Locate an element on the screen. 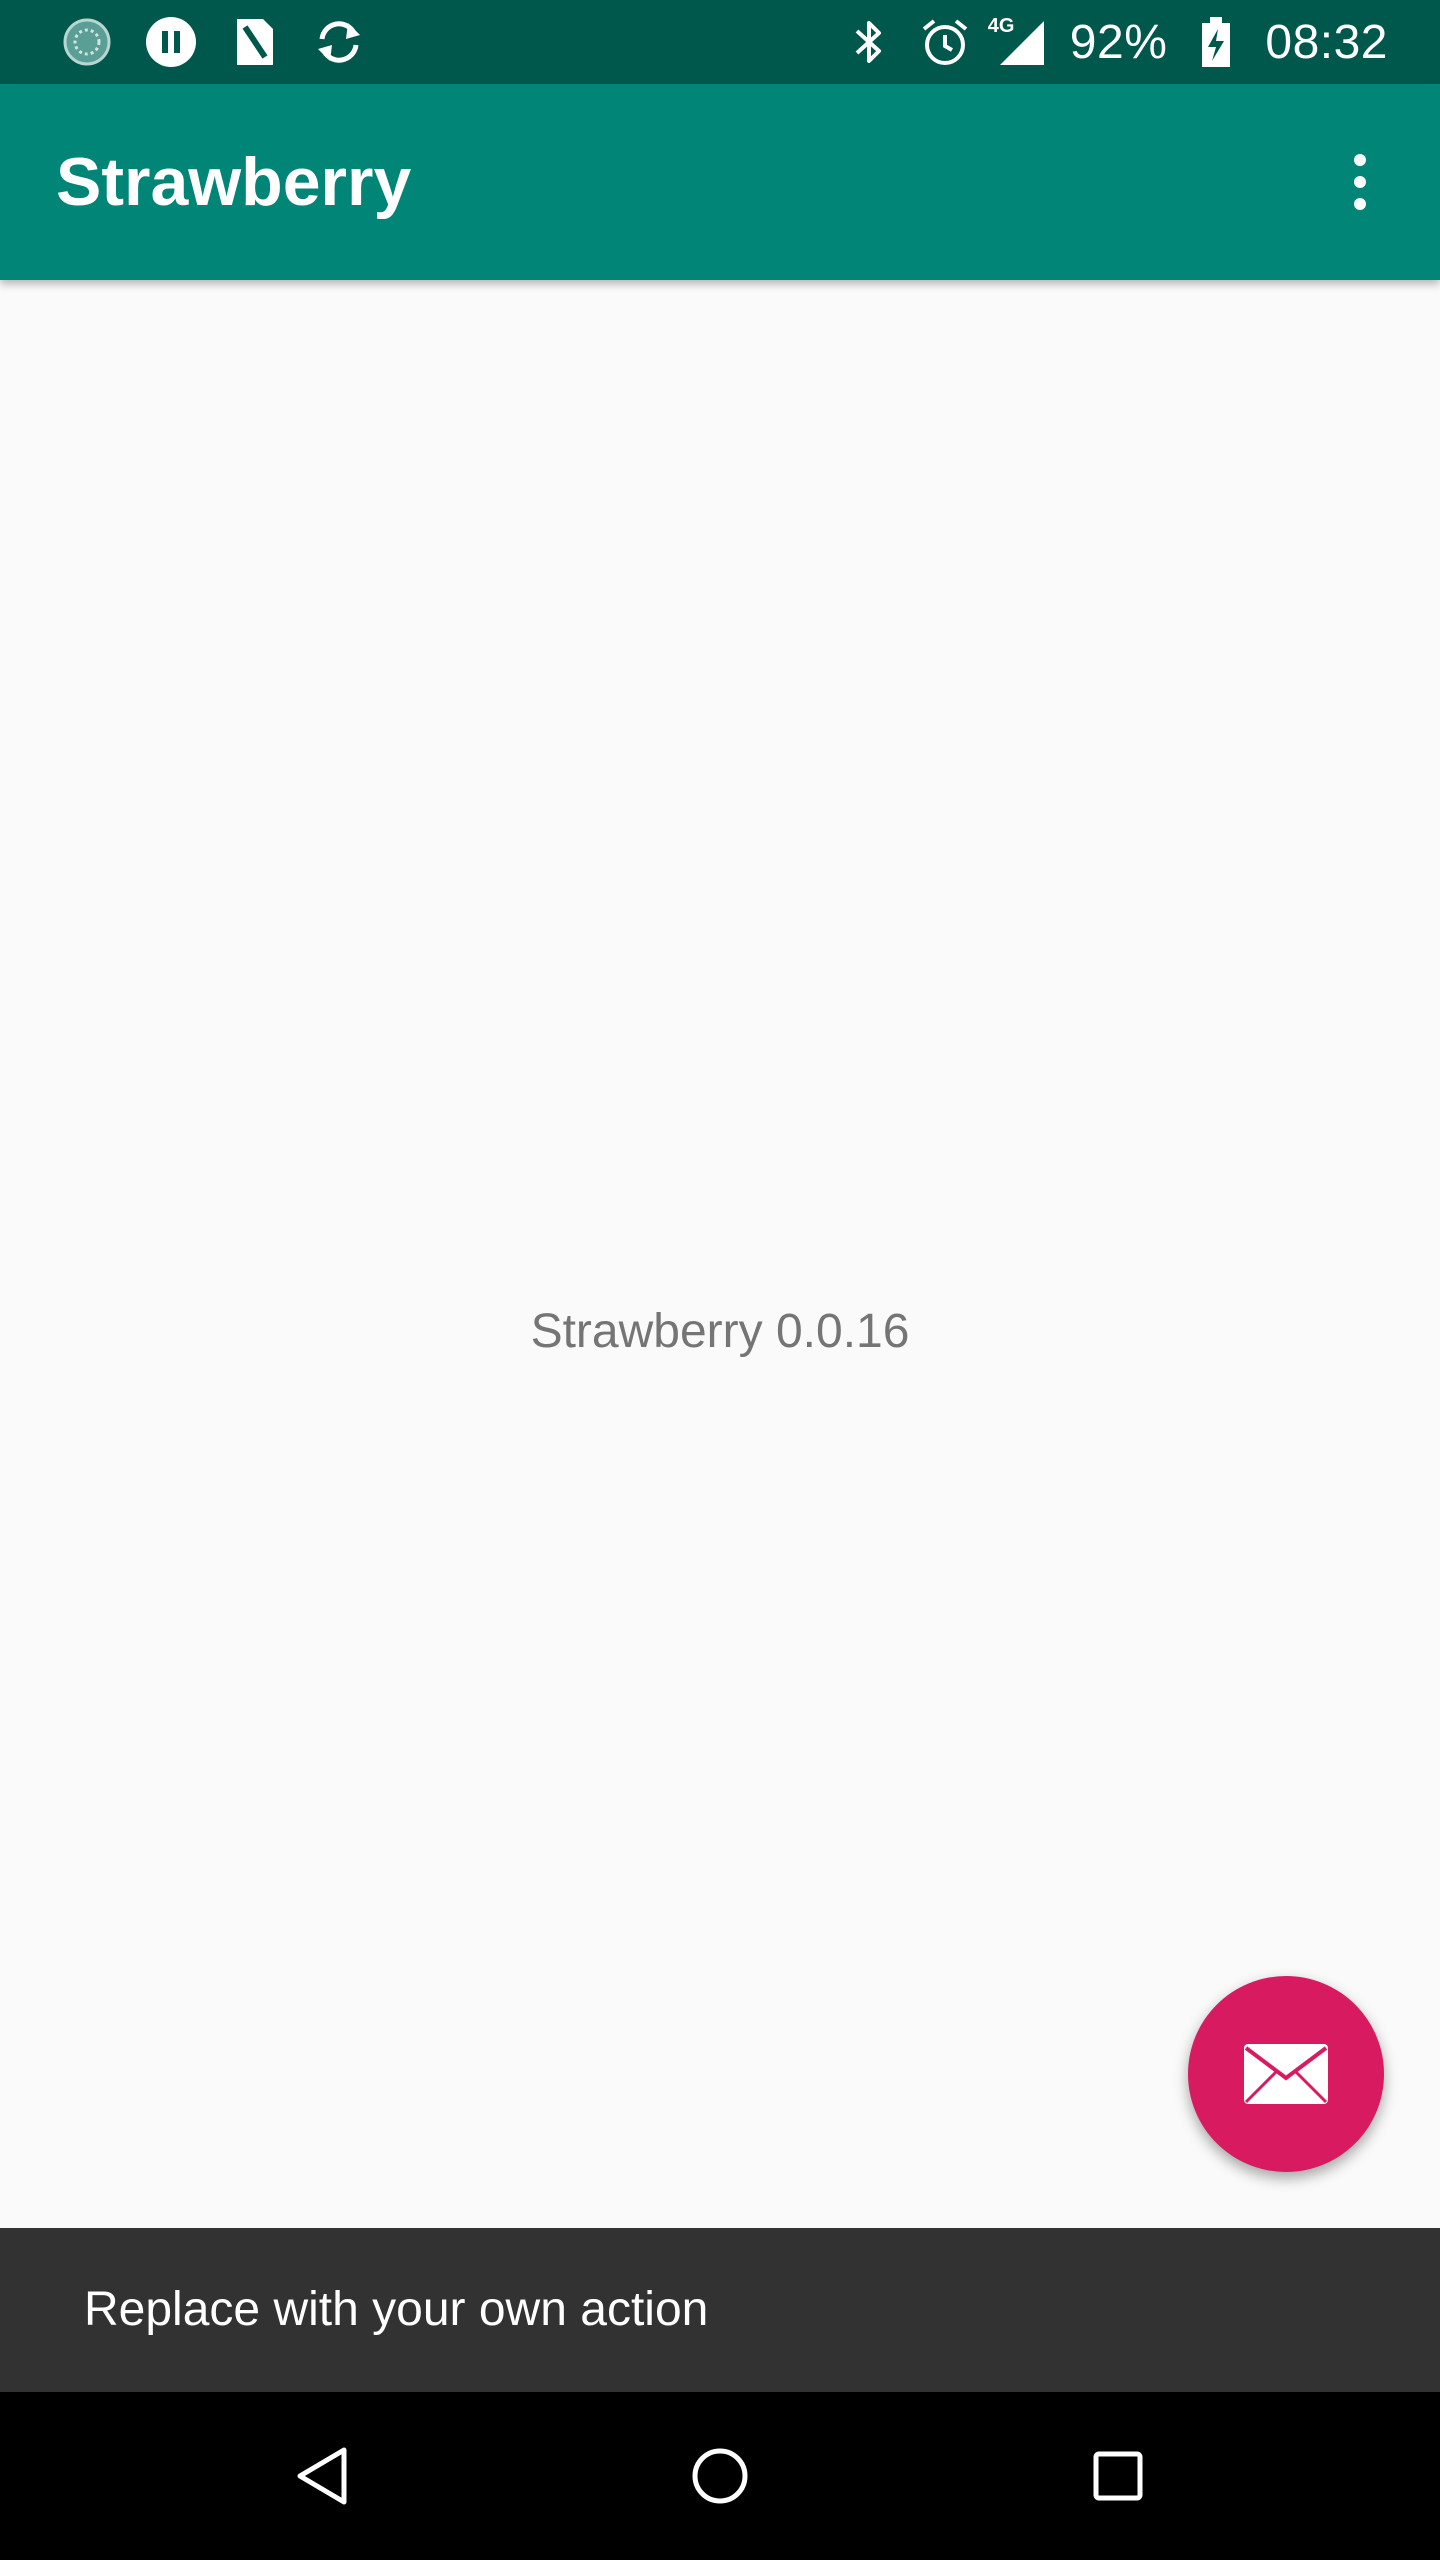 This screenshot has height=2560, width=1440. more-vert-icon is located at coordinates (1360, 182).